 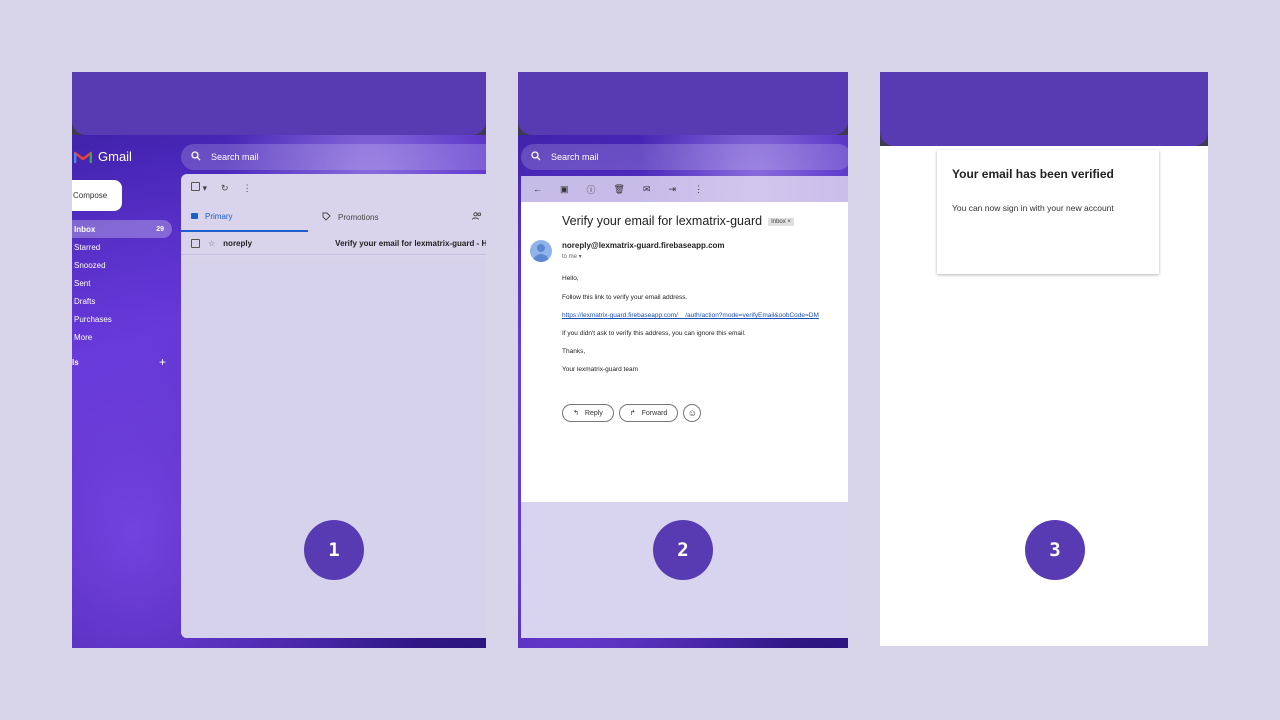 What do you see at coordinates (195, 243) in the screenshot?
I see `row-checkbox` at bounding box center [195, 243].